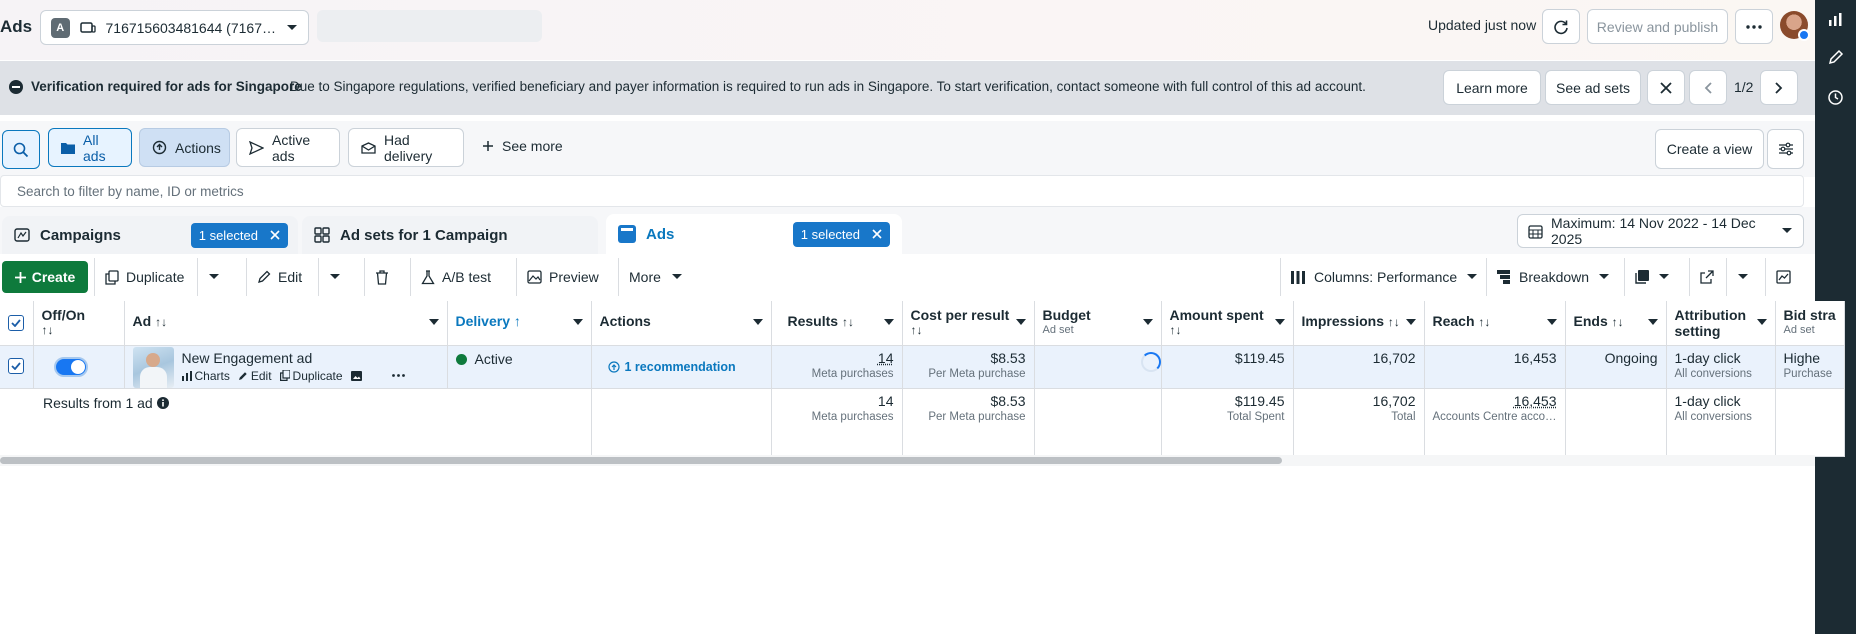  Describe the element at coordinates (1384, 277) in the screenshot. I see `columns-button: Columns: Performance` at that location.